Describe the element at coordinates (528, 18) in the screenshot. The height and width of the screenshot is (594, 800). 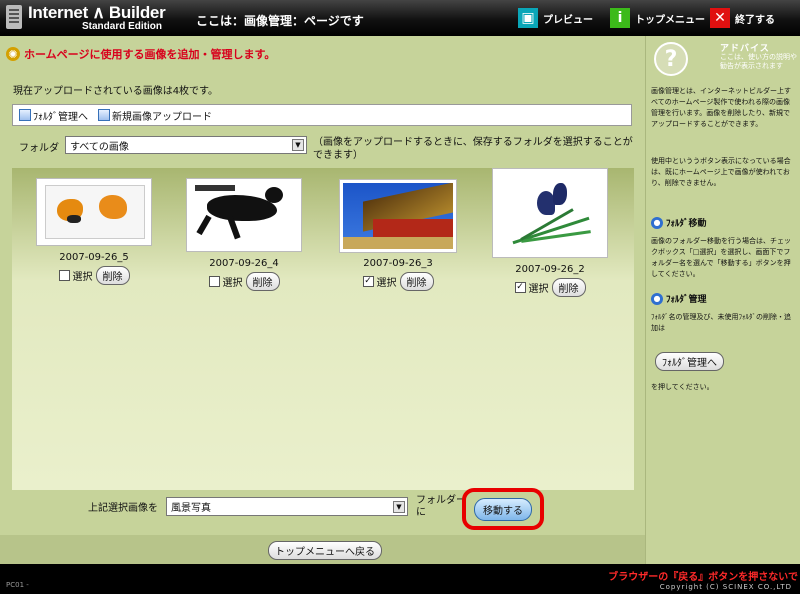
I see `preview-icon: ▣` at that location.